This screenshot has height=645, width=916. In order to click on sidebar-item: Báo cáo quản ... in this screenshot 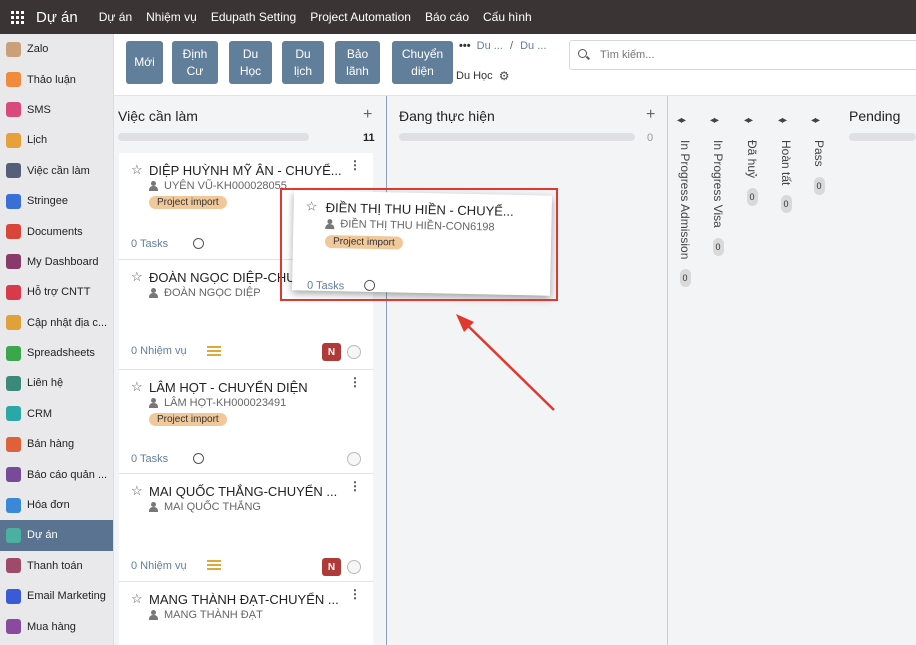, I will do `click(56, 474)`.